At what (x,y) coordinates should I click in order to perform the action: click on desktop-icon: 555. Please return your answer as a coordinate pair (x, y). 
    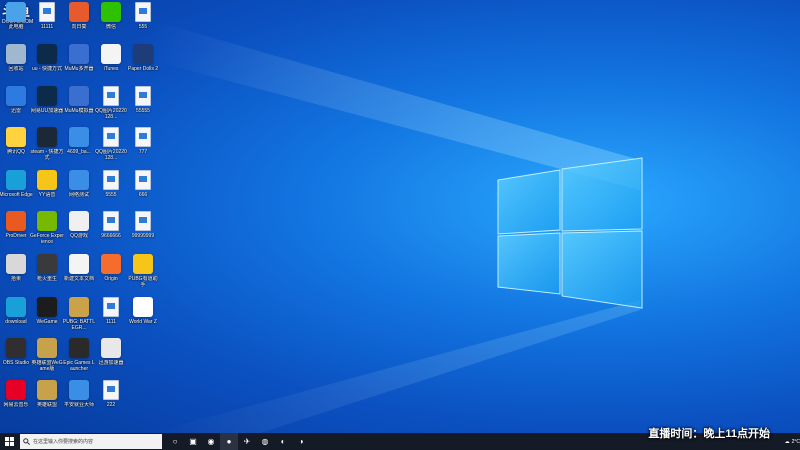
    Looking at the image, I should click on (143, 22).